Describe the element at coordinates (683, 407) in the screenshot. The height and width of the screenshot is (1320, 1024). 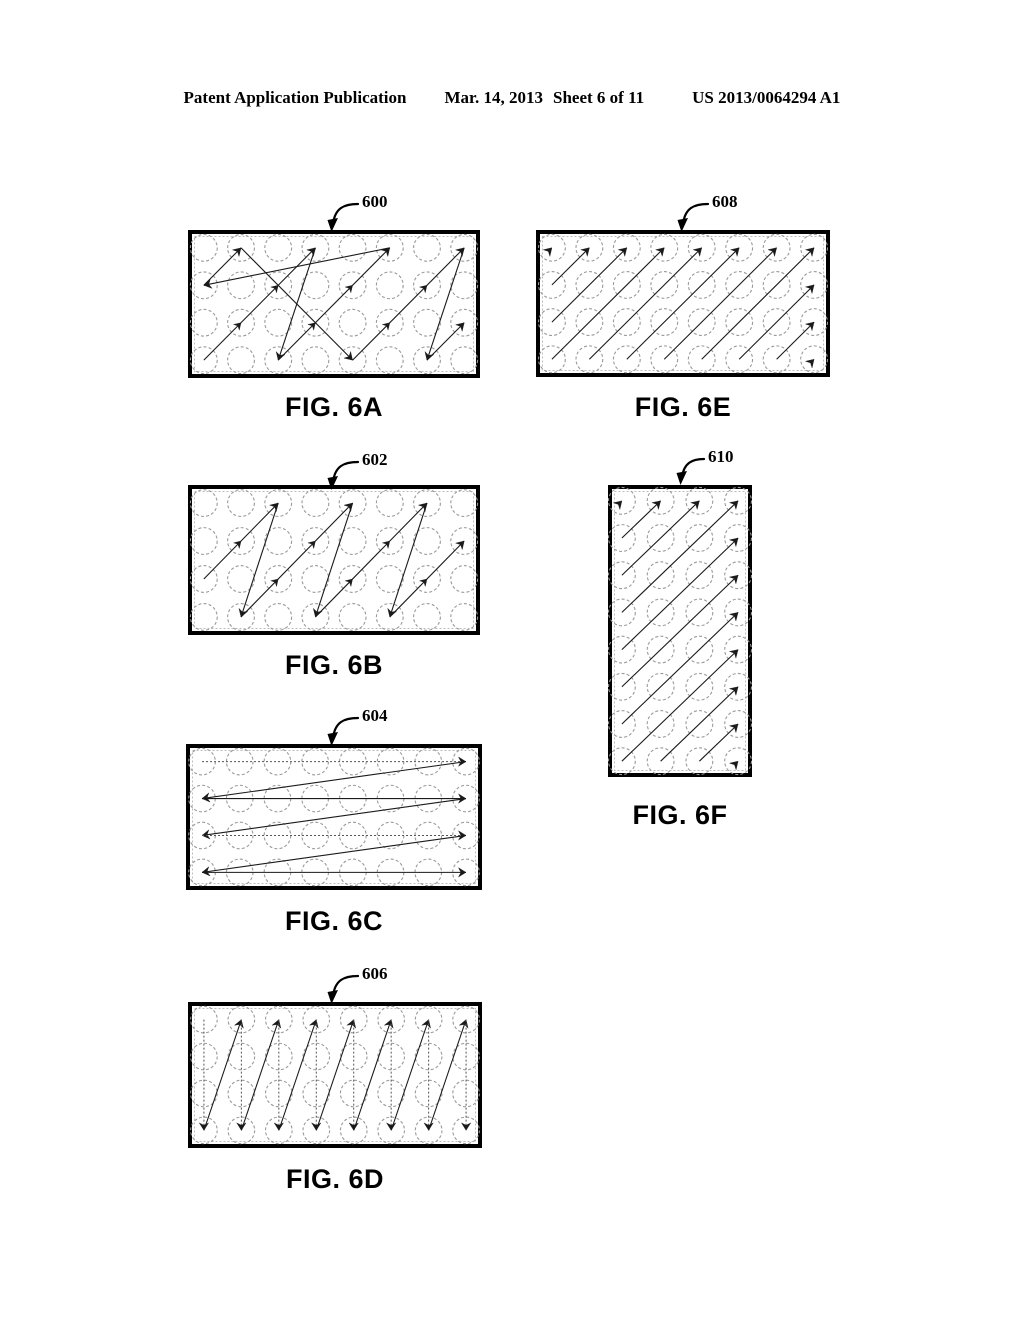
I see `fig-6e-caption: FIG. 6E` at that location.